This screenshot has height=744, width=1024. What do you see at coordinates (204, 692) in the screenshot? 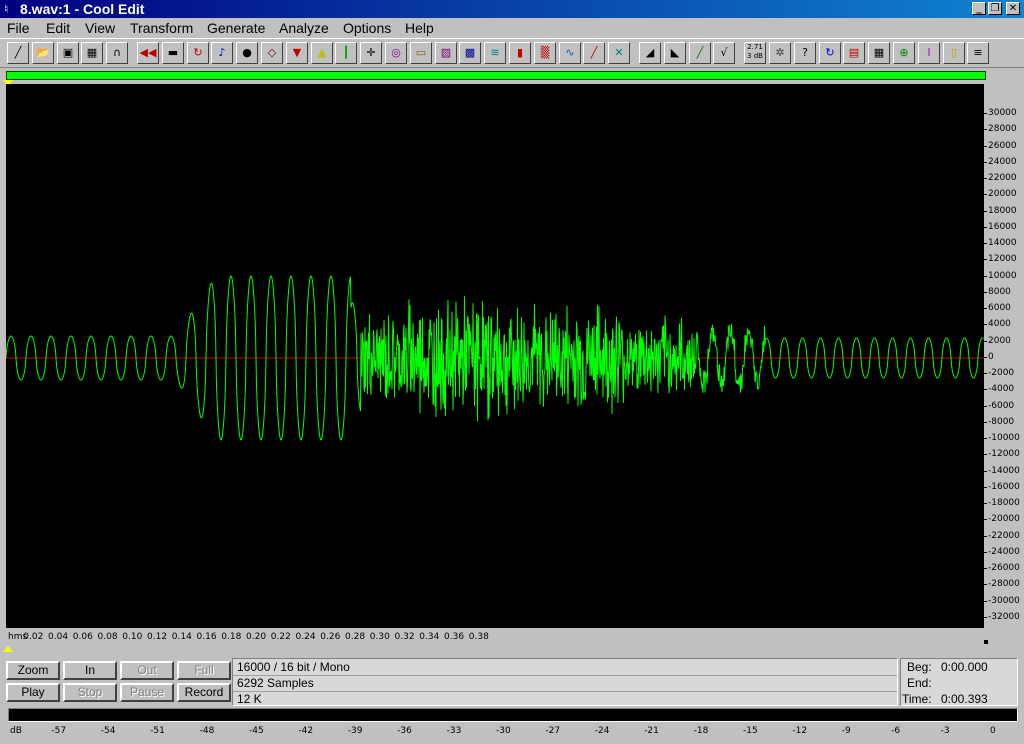
I see `record-button: Record` at bounding box center [204, 692].